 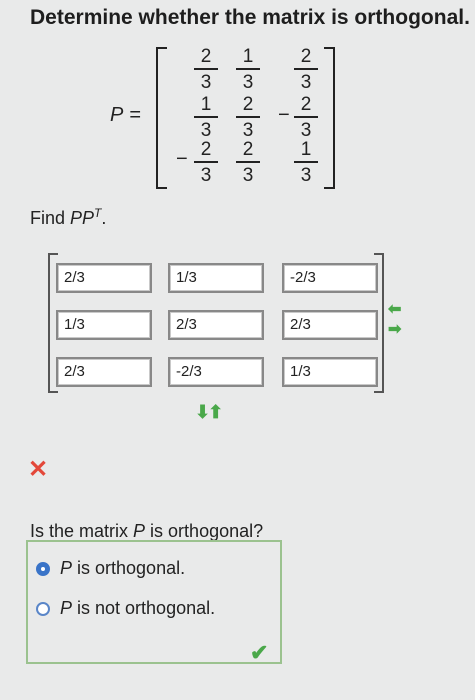 I want to click on option-label: P is orthogonal., so click(x=123, y=568).